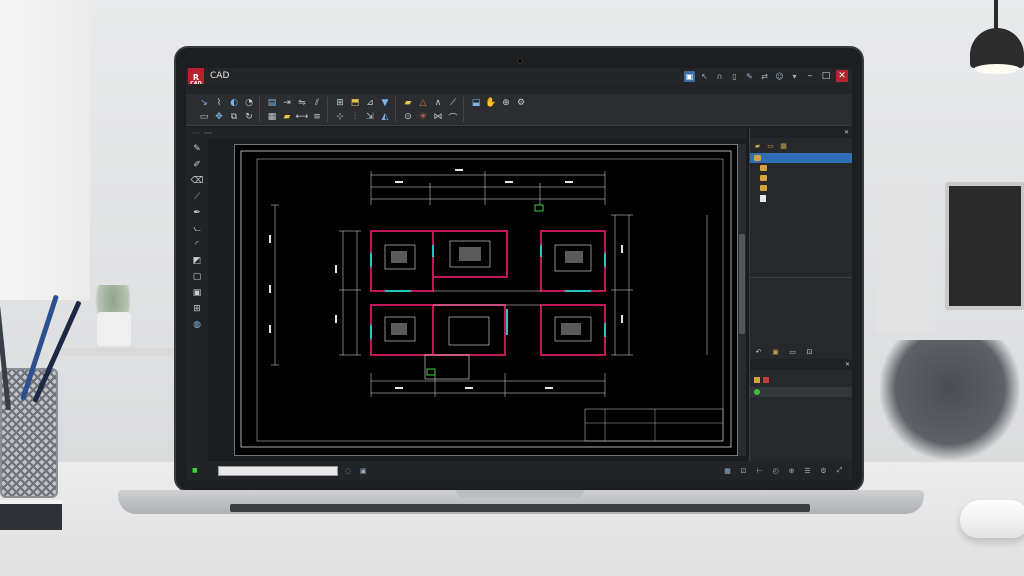  What do you see at coordinates (743, 470) in the screenshot?
I see `snap-toggle-icon: ⊡` at bounding box center [743, 470].